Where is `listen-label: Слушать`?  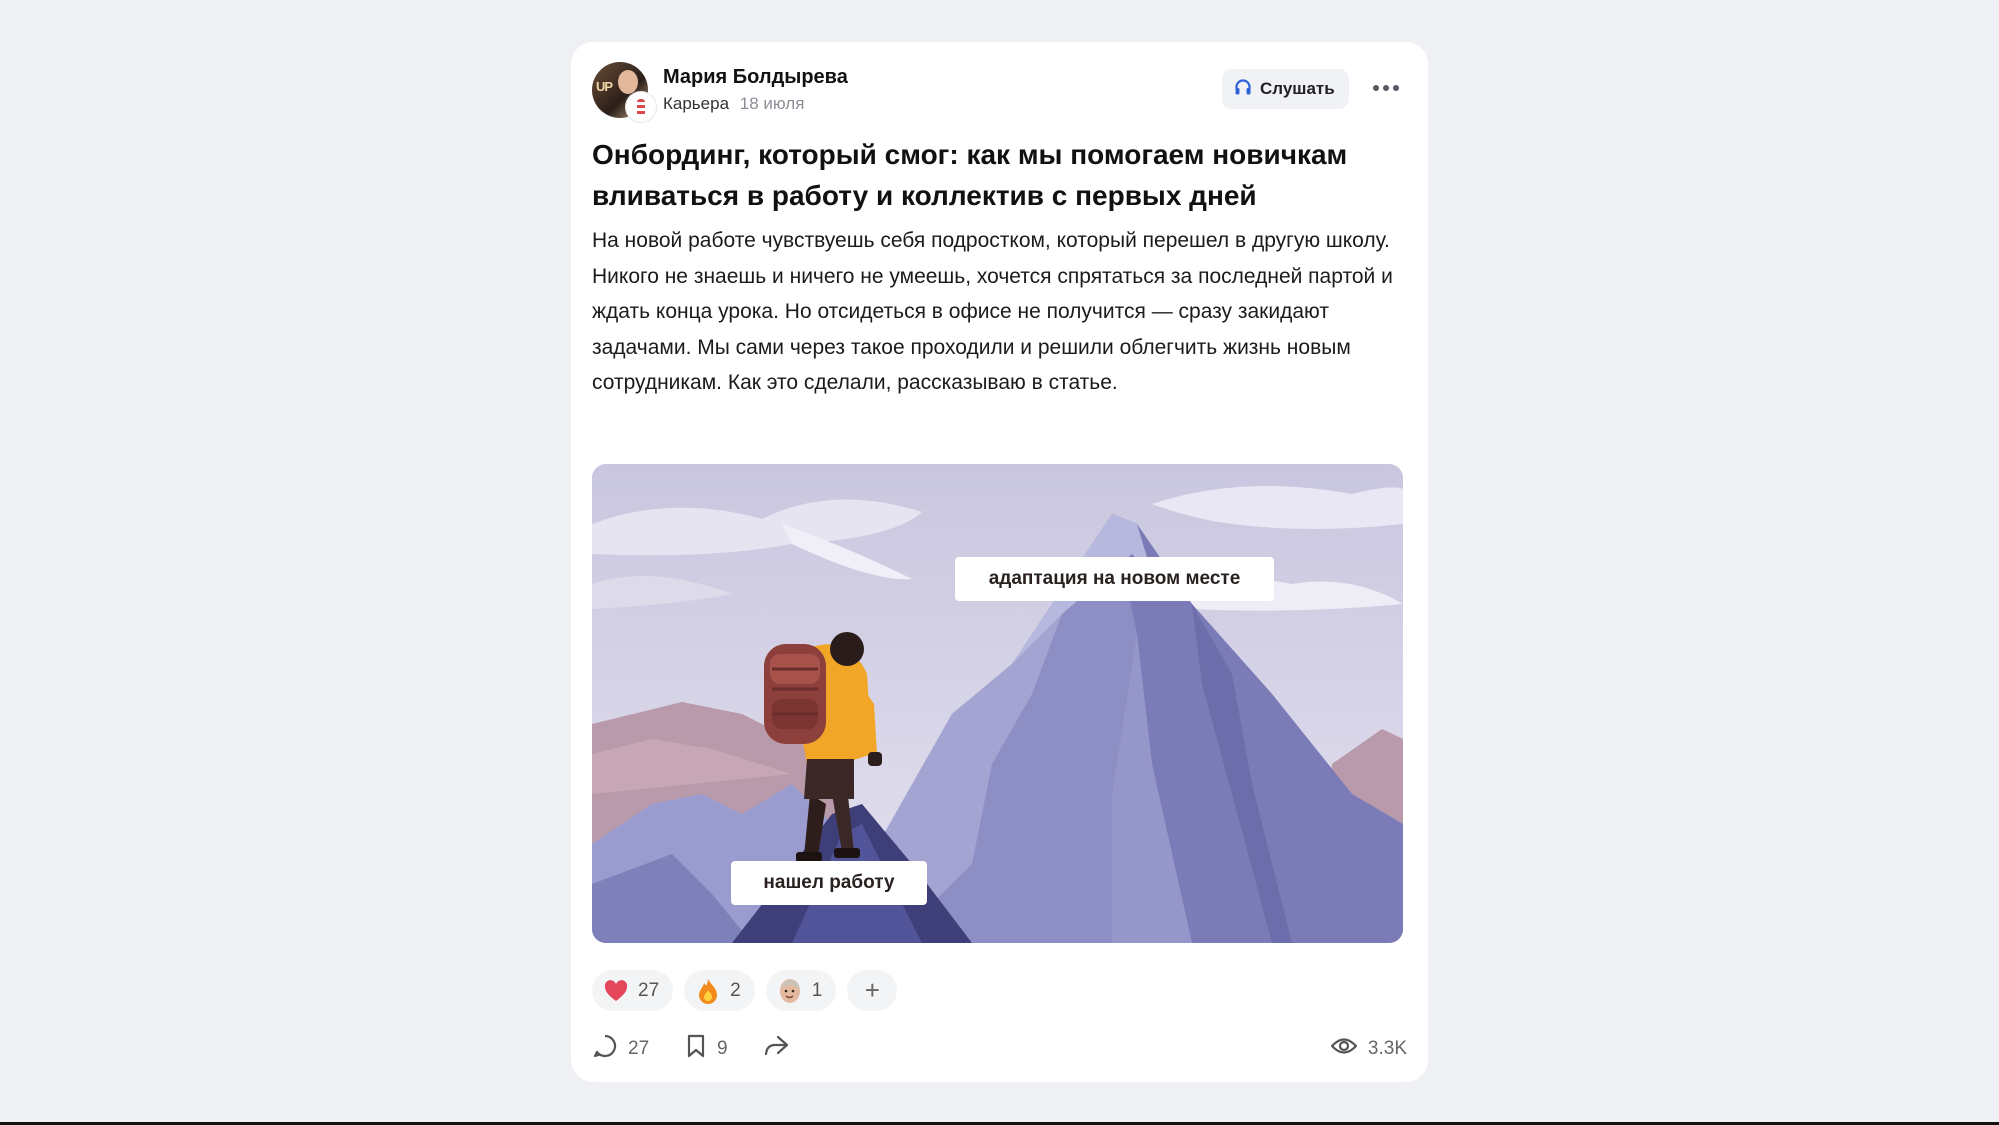 listen-label: Слушать is located at coordinates (1297, 88).